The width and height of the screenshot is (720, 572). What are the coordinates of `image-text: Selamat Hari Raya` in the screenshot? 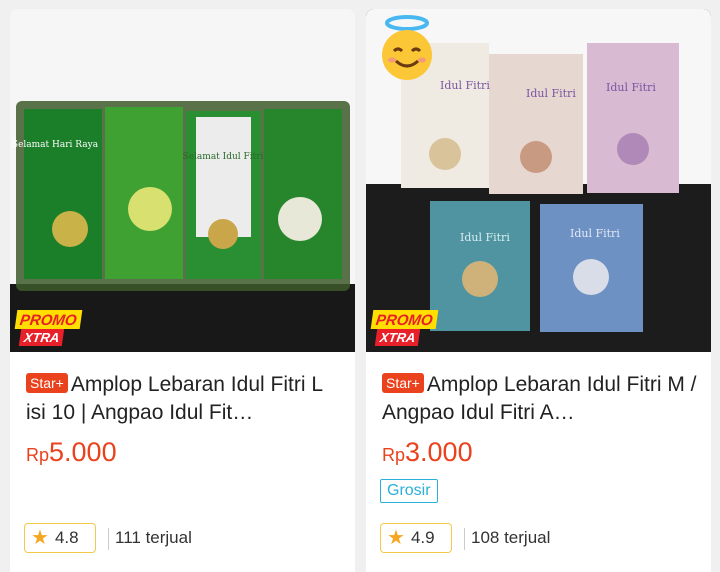 It's located at (55, 145).